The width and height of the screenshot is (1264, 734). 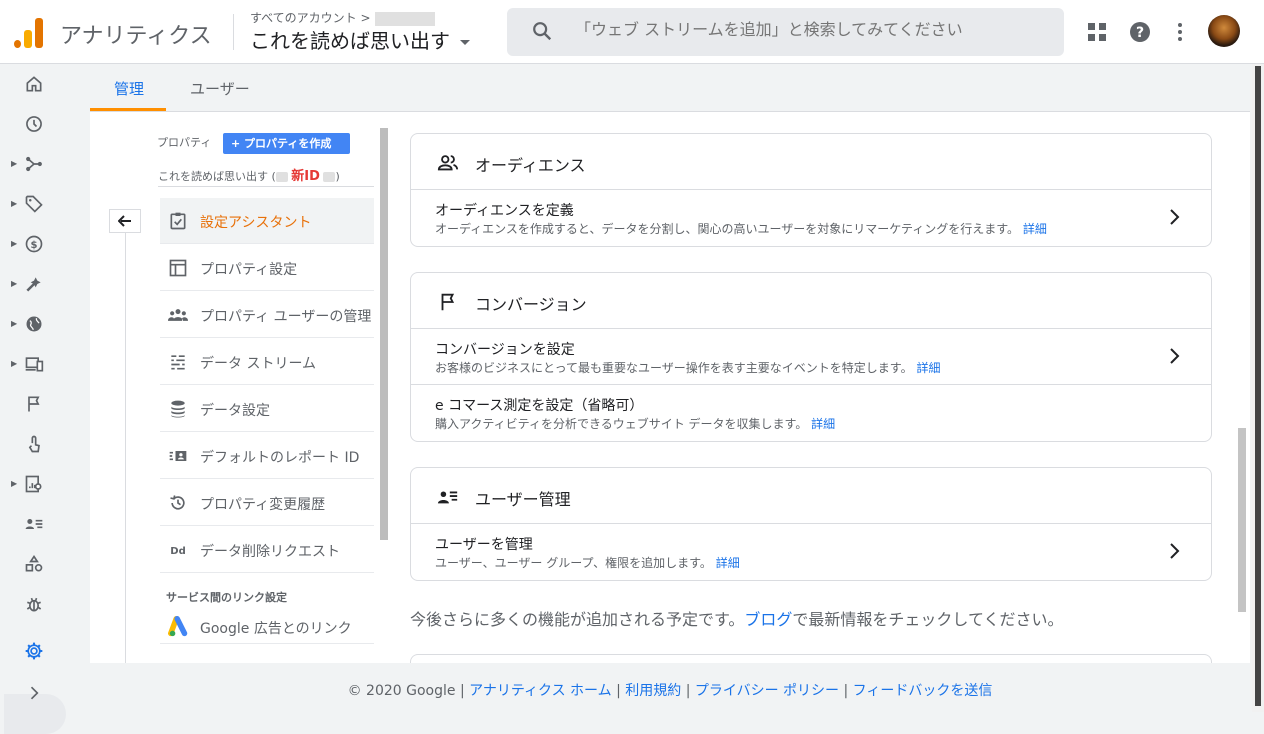 What do you see at coordinates (653, 691) in the screenshot?
I see `terms-link: 利用規約` at bounding box center [653, 691].